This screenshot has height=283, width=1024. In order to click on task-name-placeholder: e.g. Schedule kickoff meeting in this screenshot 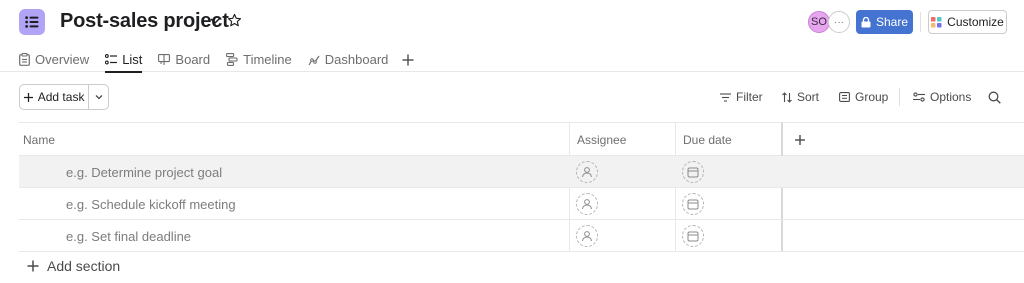, I will do `click(151, 204)`.